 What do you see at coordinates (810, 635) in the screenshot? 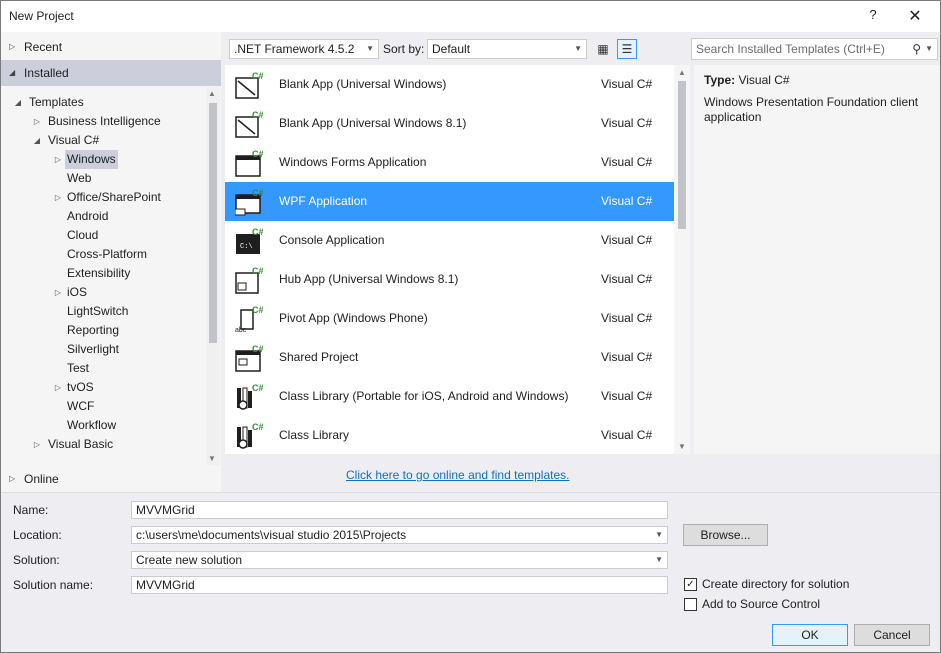
I see `ok-button: OK` at bounding box center [810, 635].